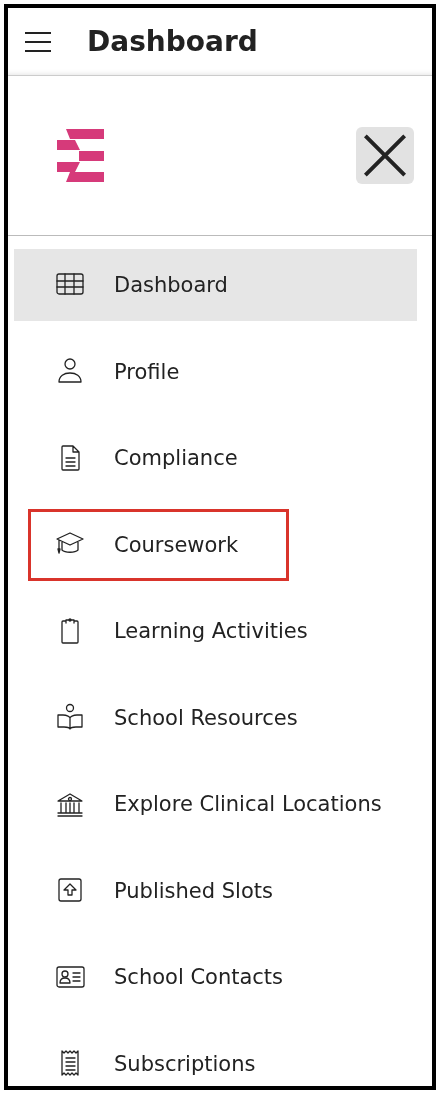 Image resolution: width=440 pixels, height=1094 pixels. I want to click on nav-item: Explore Clinical Locations, so click(215, 804).